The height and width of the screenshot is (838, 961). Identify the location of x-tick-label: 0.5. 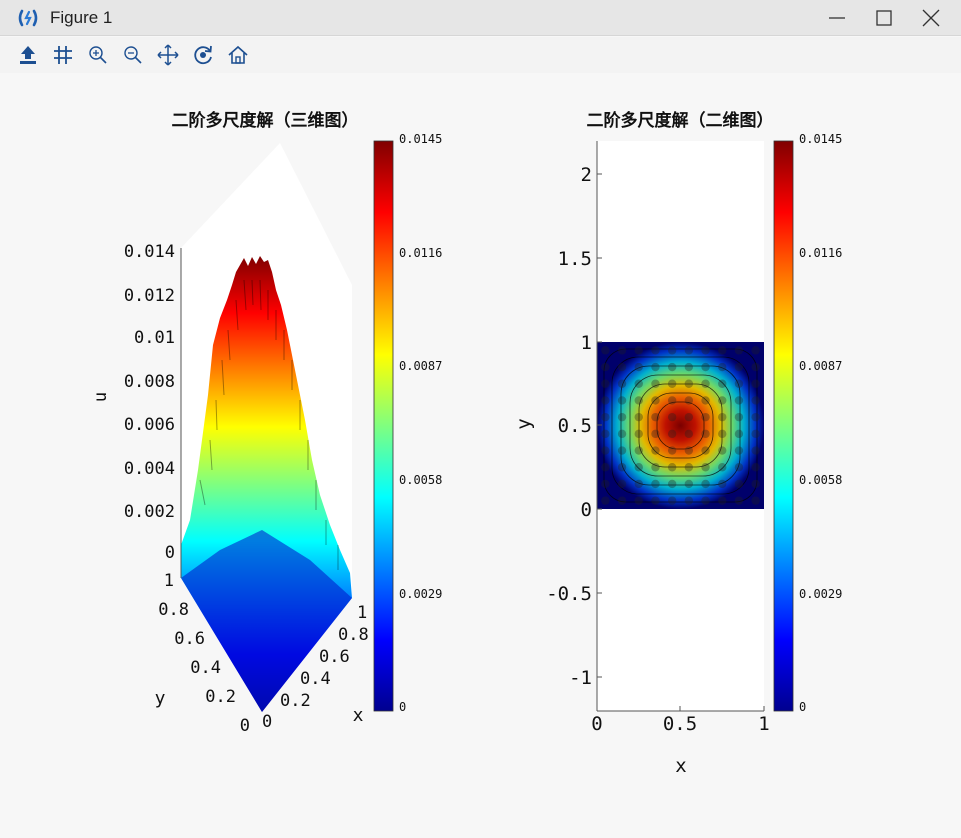
(680, 724).